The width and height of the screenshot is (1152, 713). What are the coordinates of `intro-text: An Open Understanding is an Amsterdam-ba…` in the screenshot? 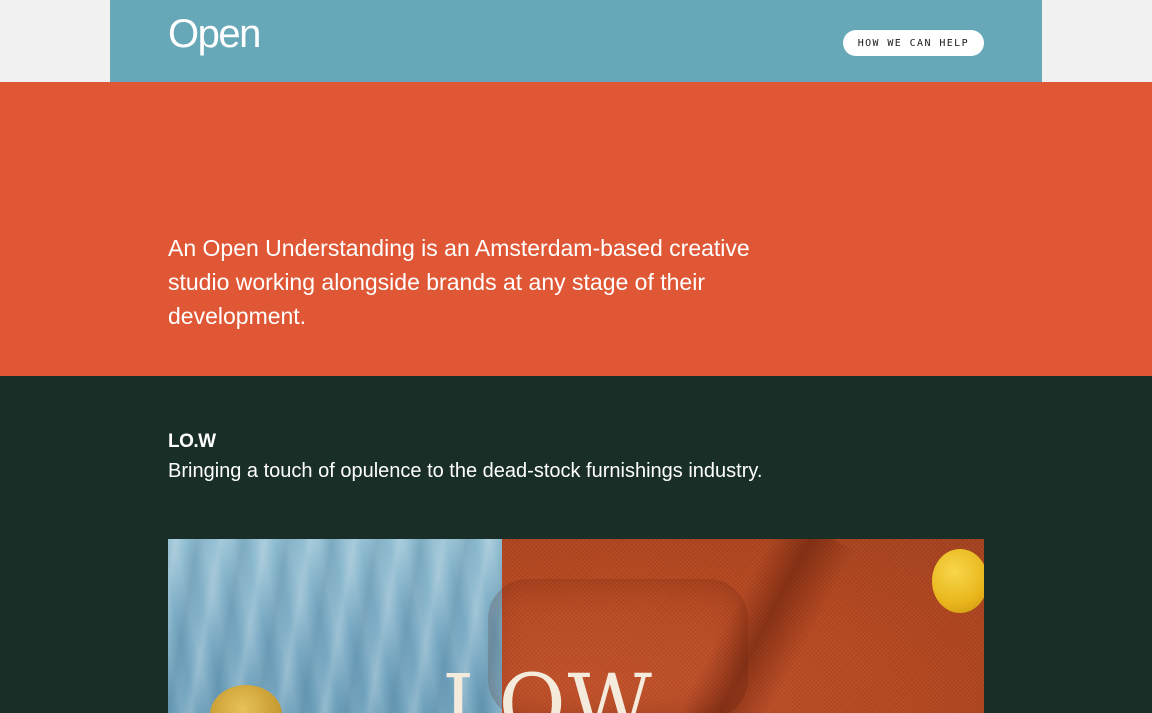 It's located at (459, 282).